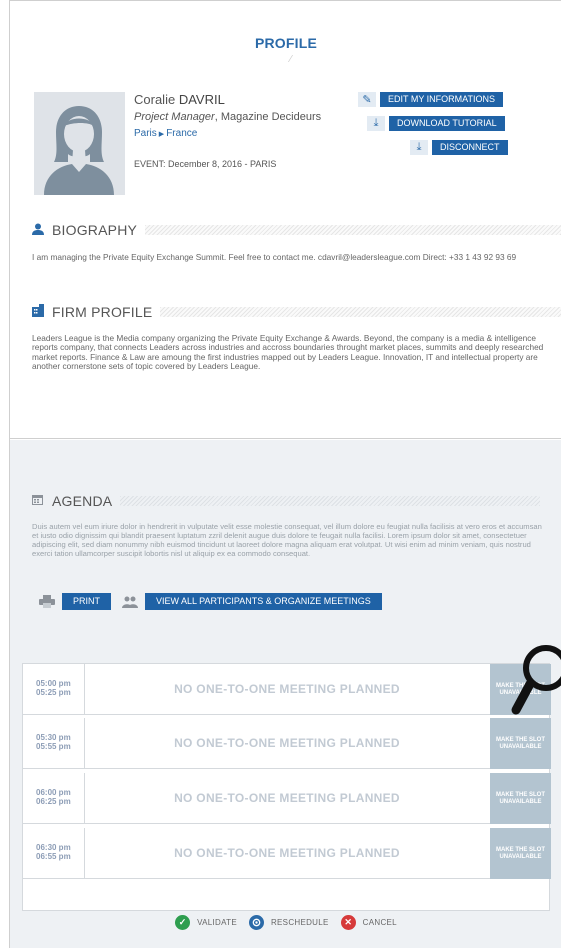 The image size is (561, 948). I want to click on legend-label: CANCEL, so click(379, 922).